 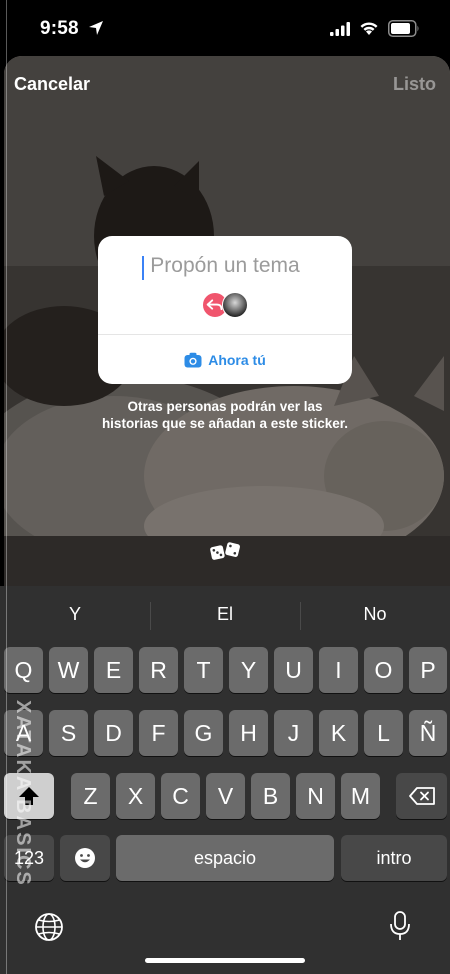 What do you see at coordinates (180, 796) in the screenshot?
I see `key-c: C` at bounding box center [180, 796].